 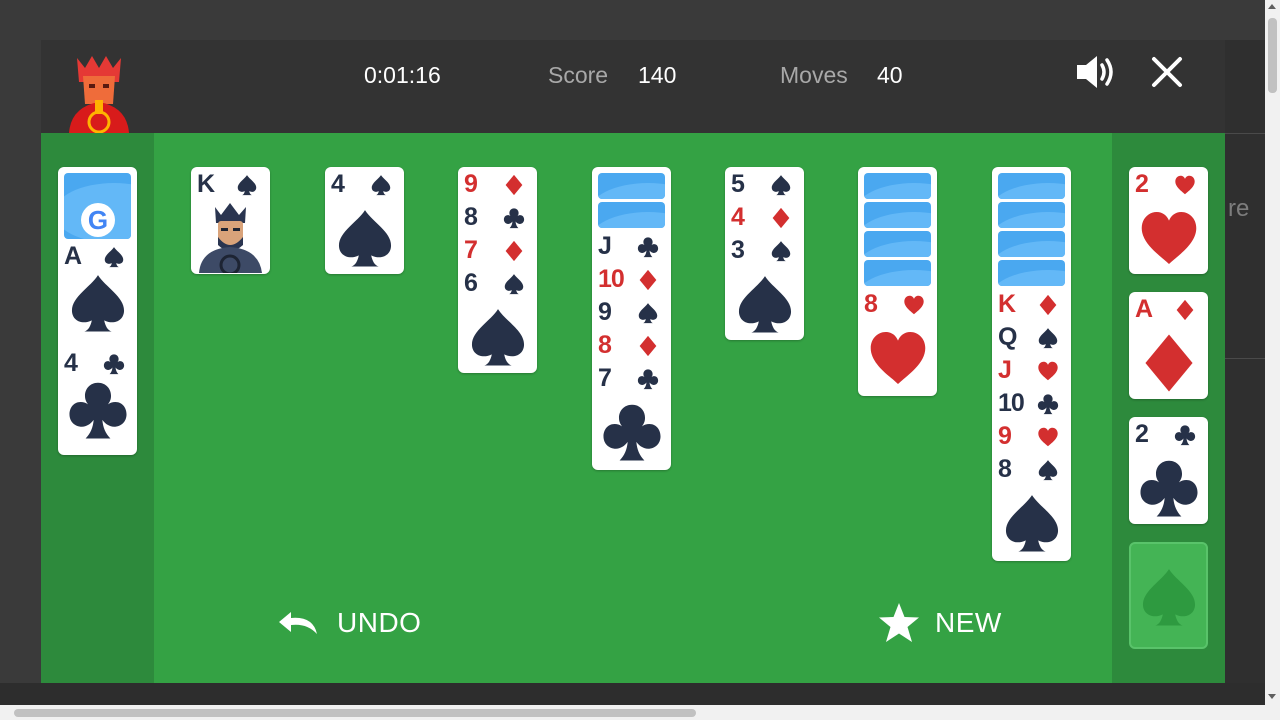 What do you see at coordinates (814, 75) in the screenshot?
I see `moves-label: Moves` at bounding box center [814, 75].